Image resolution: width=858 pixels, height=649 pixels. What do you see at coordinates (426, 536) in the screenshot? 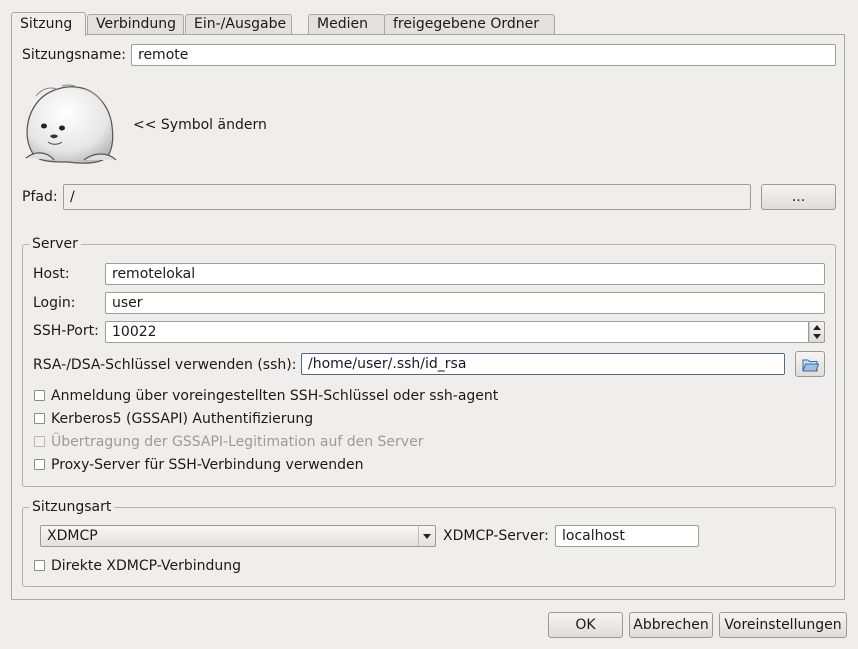
I see `chevron-down-icon` at bounding box center [426, 536].